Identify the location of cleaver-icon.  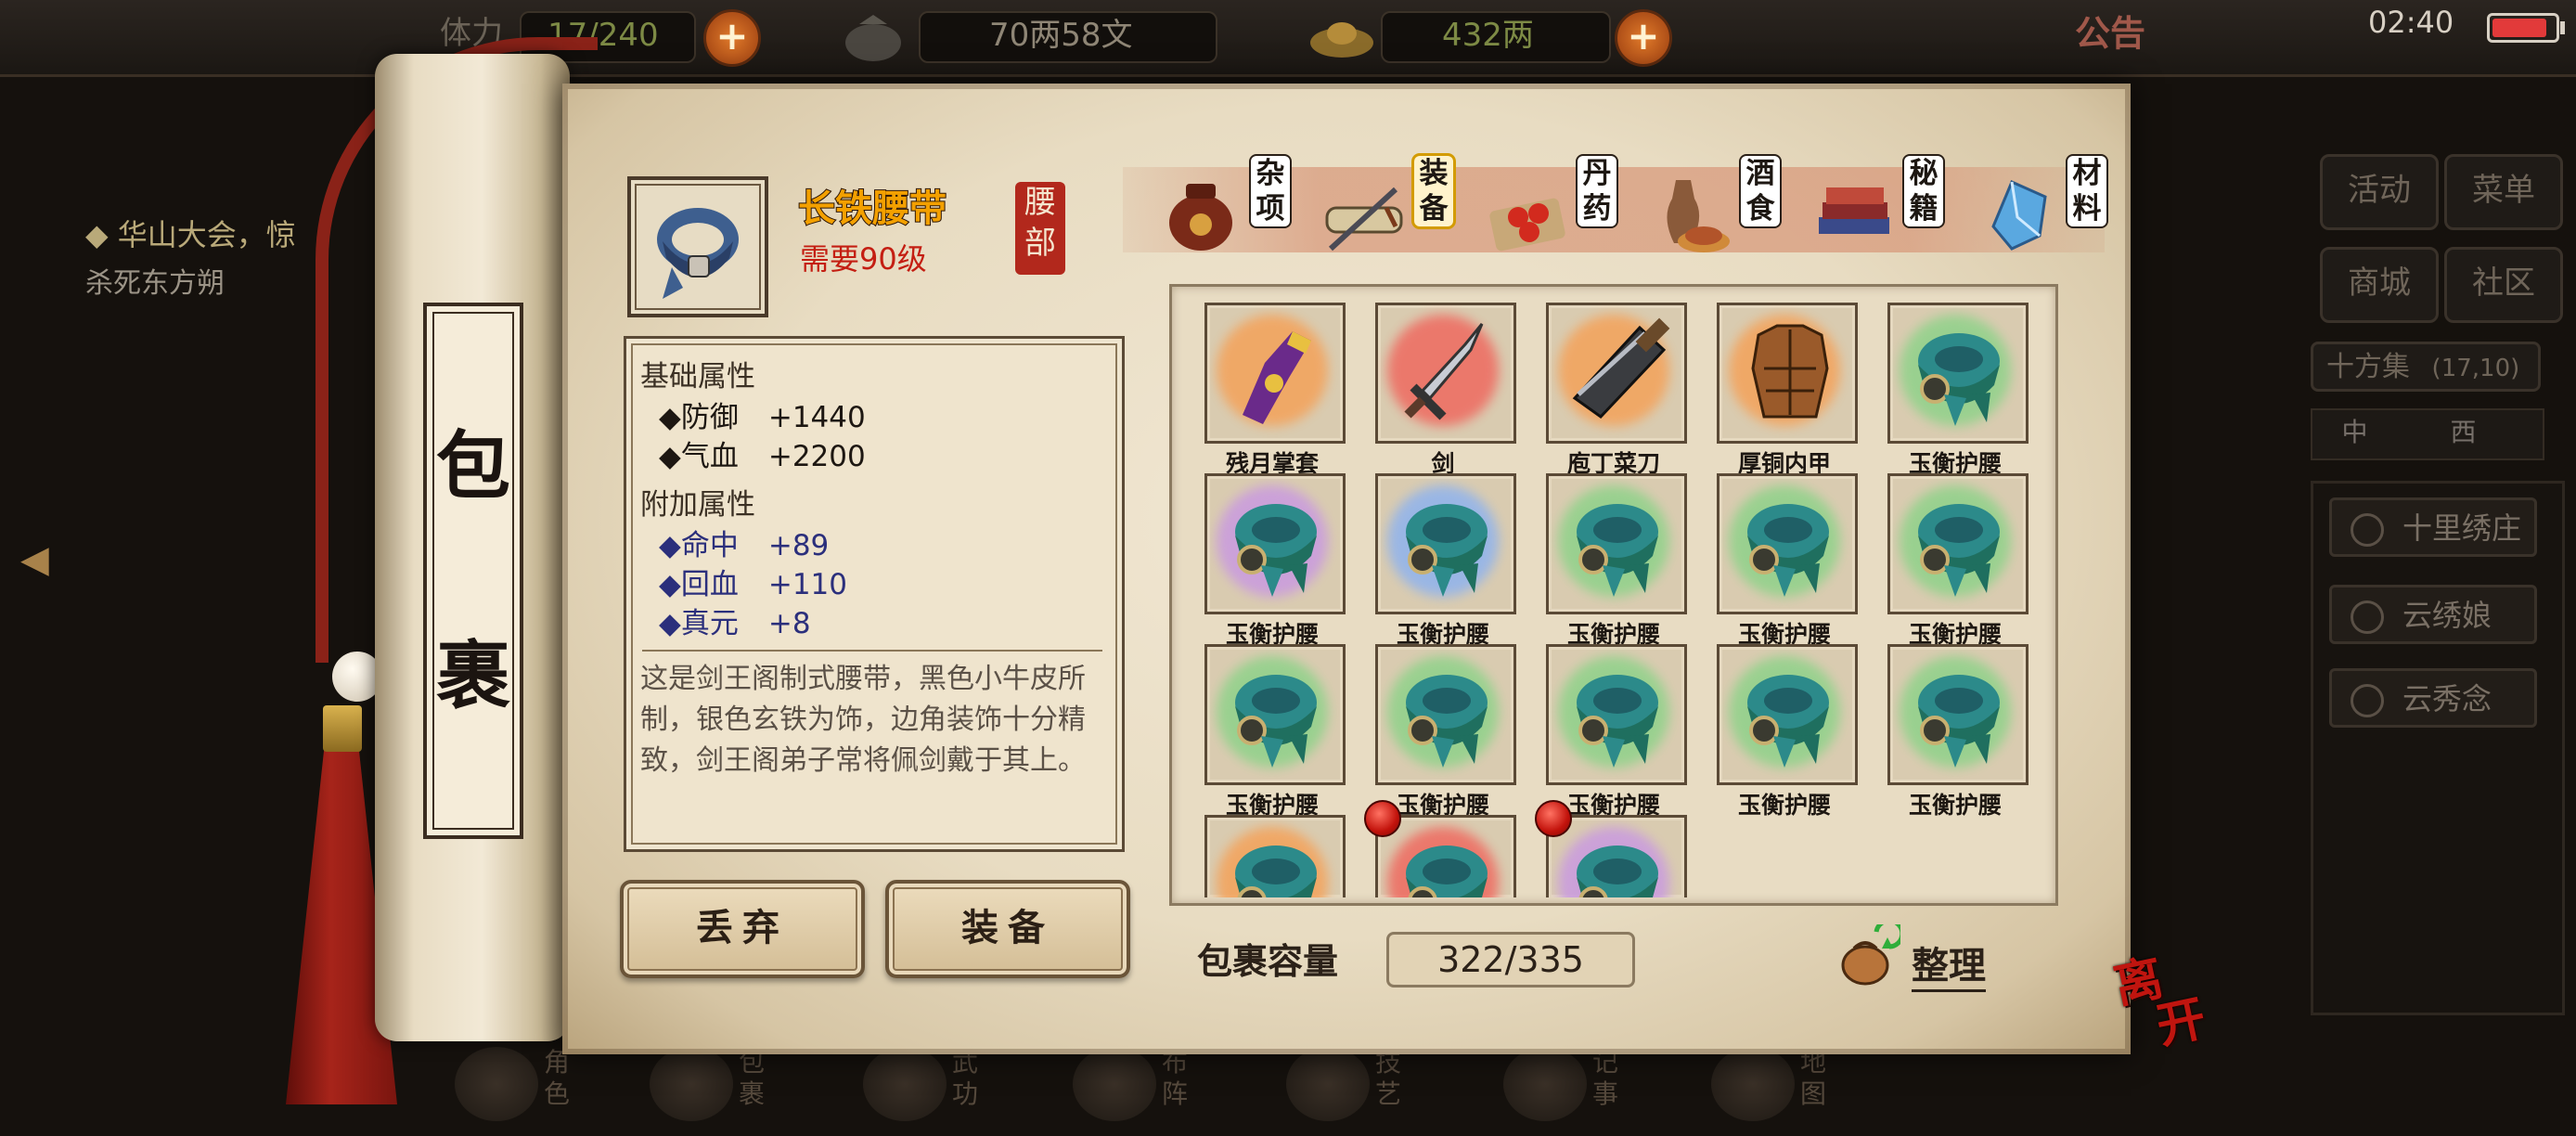
(1621, 368).